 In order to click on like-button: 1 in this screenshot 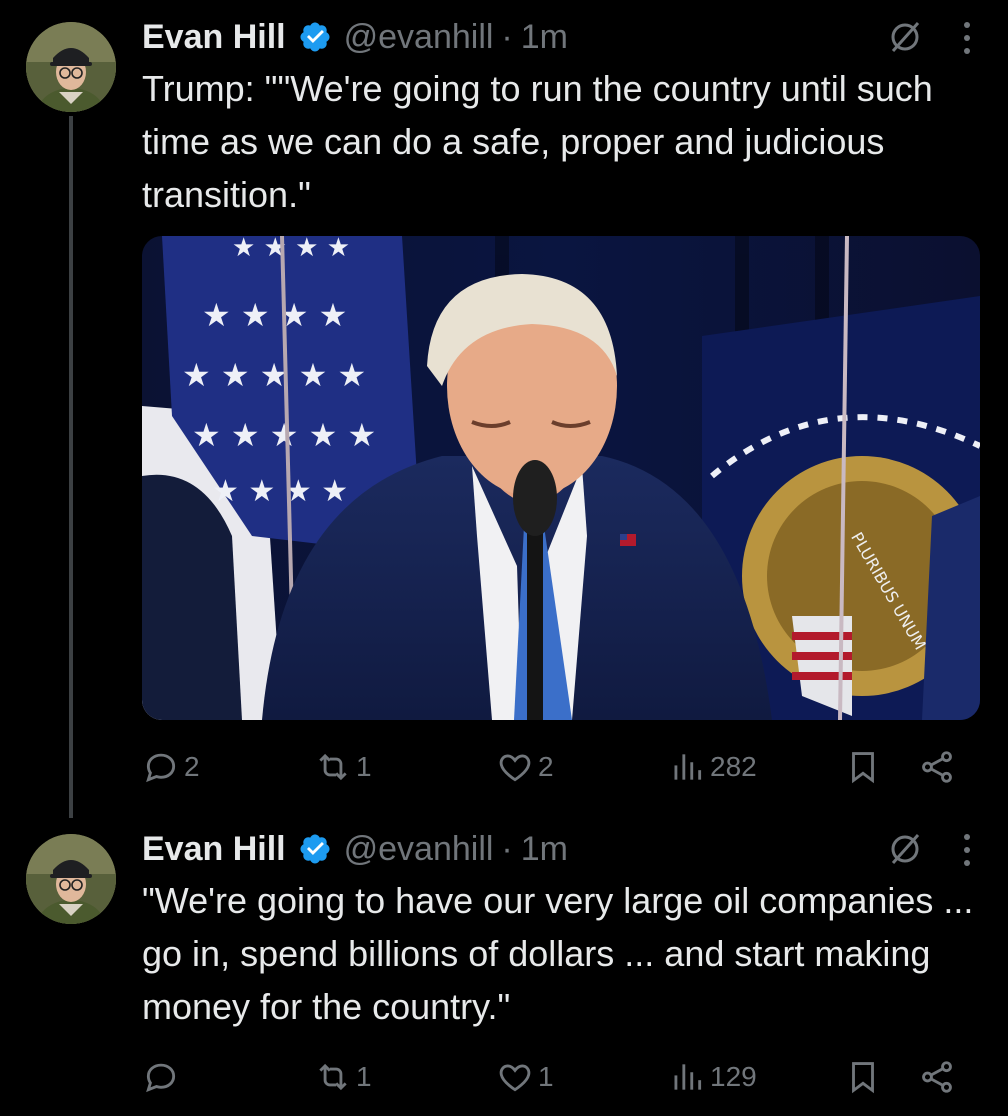, I will do `click(525, 1077)`.